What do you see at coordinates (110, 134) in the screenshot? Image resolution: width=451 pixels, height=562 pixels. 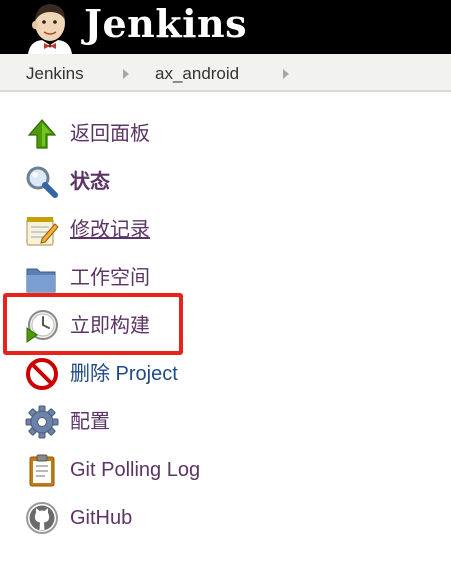 I see `task-label: 返回面板` at bounding box center [110, 134].